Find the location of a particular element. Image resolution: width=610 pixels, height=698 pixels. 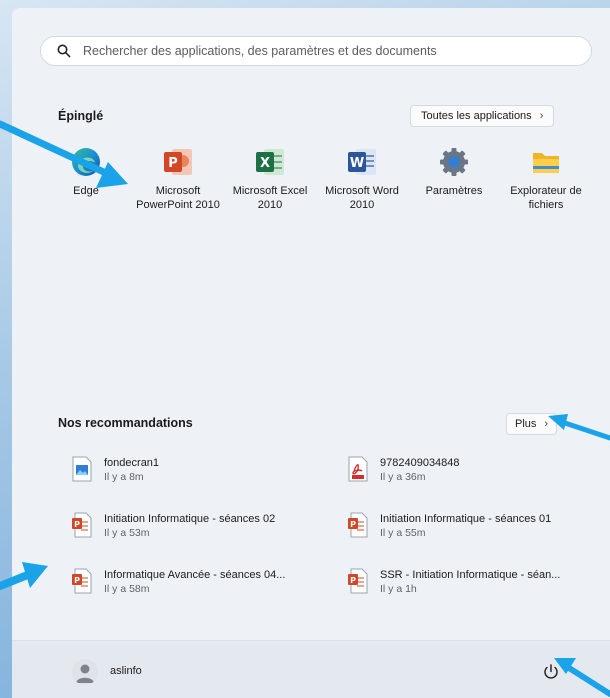

powerpoint-icon: P is located at coordinates (178, 162).